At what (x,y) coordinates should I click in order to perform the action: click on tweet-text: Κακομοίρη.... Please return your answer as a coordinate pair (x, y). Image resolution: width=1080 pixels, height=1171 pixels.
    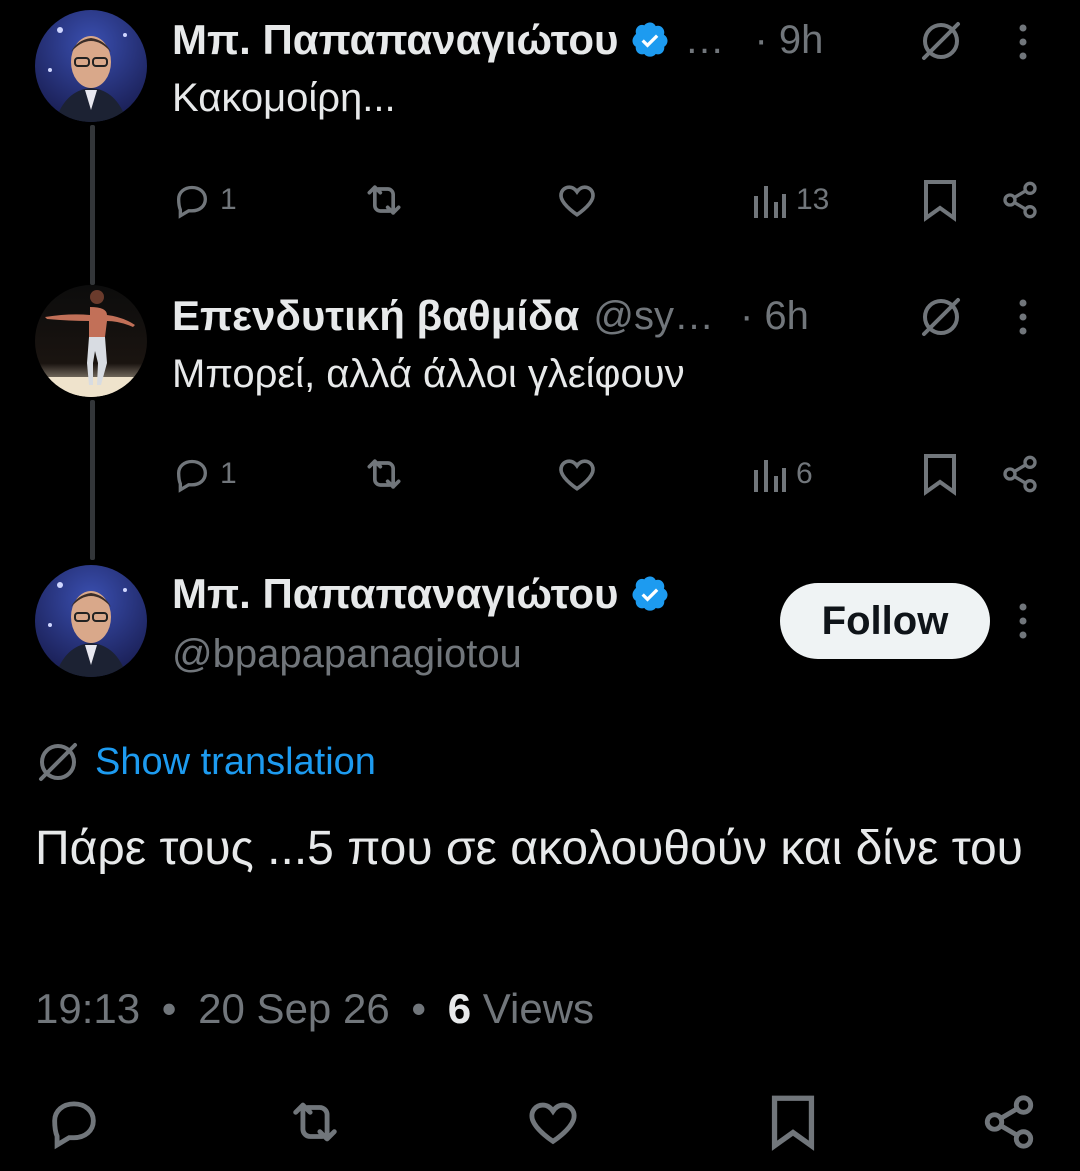
    Looking at the image, I should click on (284, 98).